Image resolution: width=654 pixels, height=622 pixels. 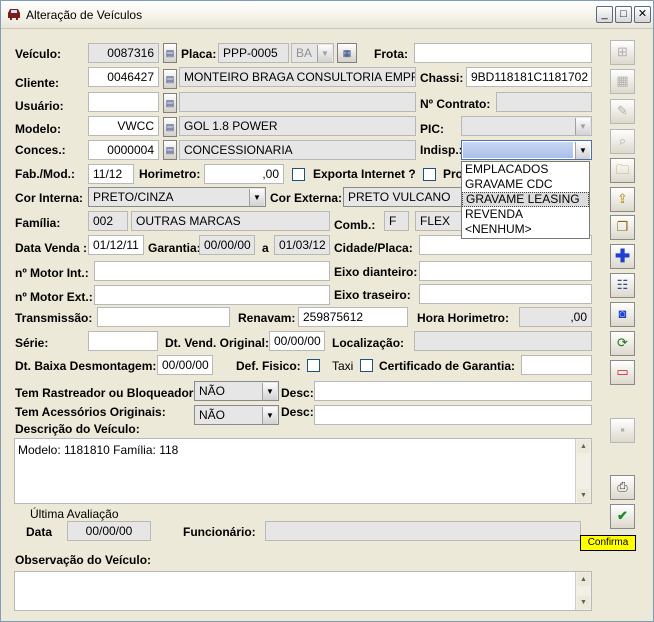 What do you see at coordinates (642, 14) in the screenshot?
I see `close-button: ✕` at bounding box center [642, 14].